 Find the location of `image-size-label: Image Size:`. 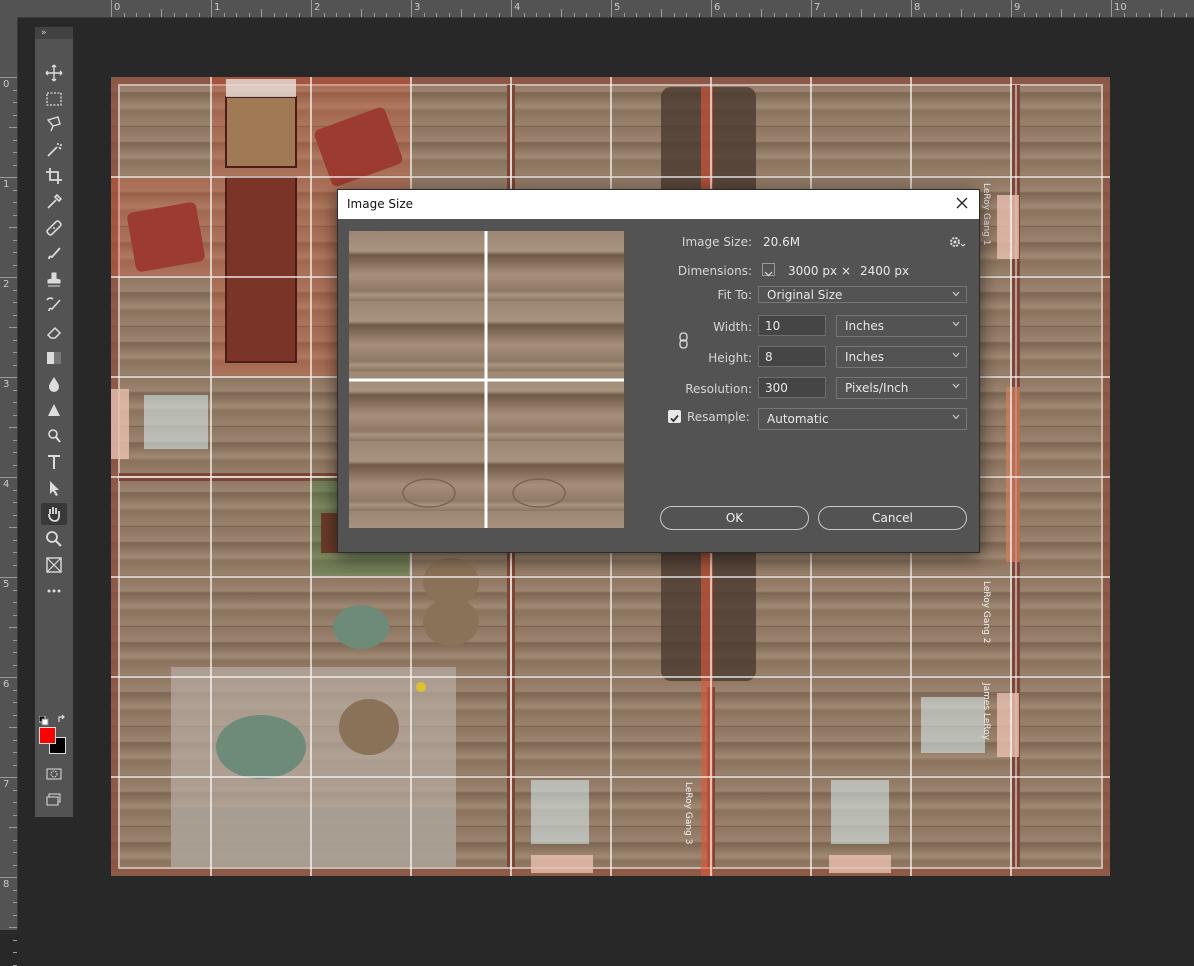

image-size-label: Image Size: is located at coordinates (716, 242).